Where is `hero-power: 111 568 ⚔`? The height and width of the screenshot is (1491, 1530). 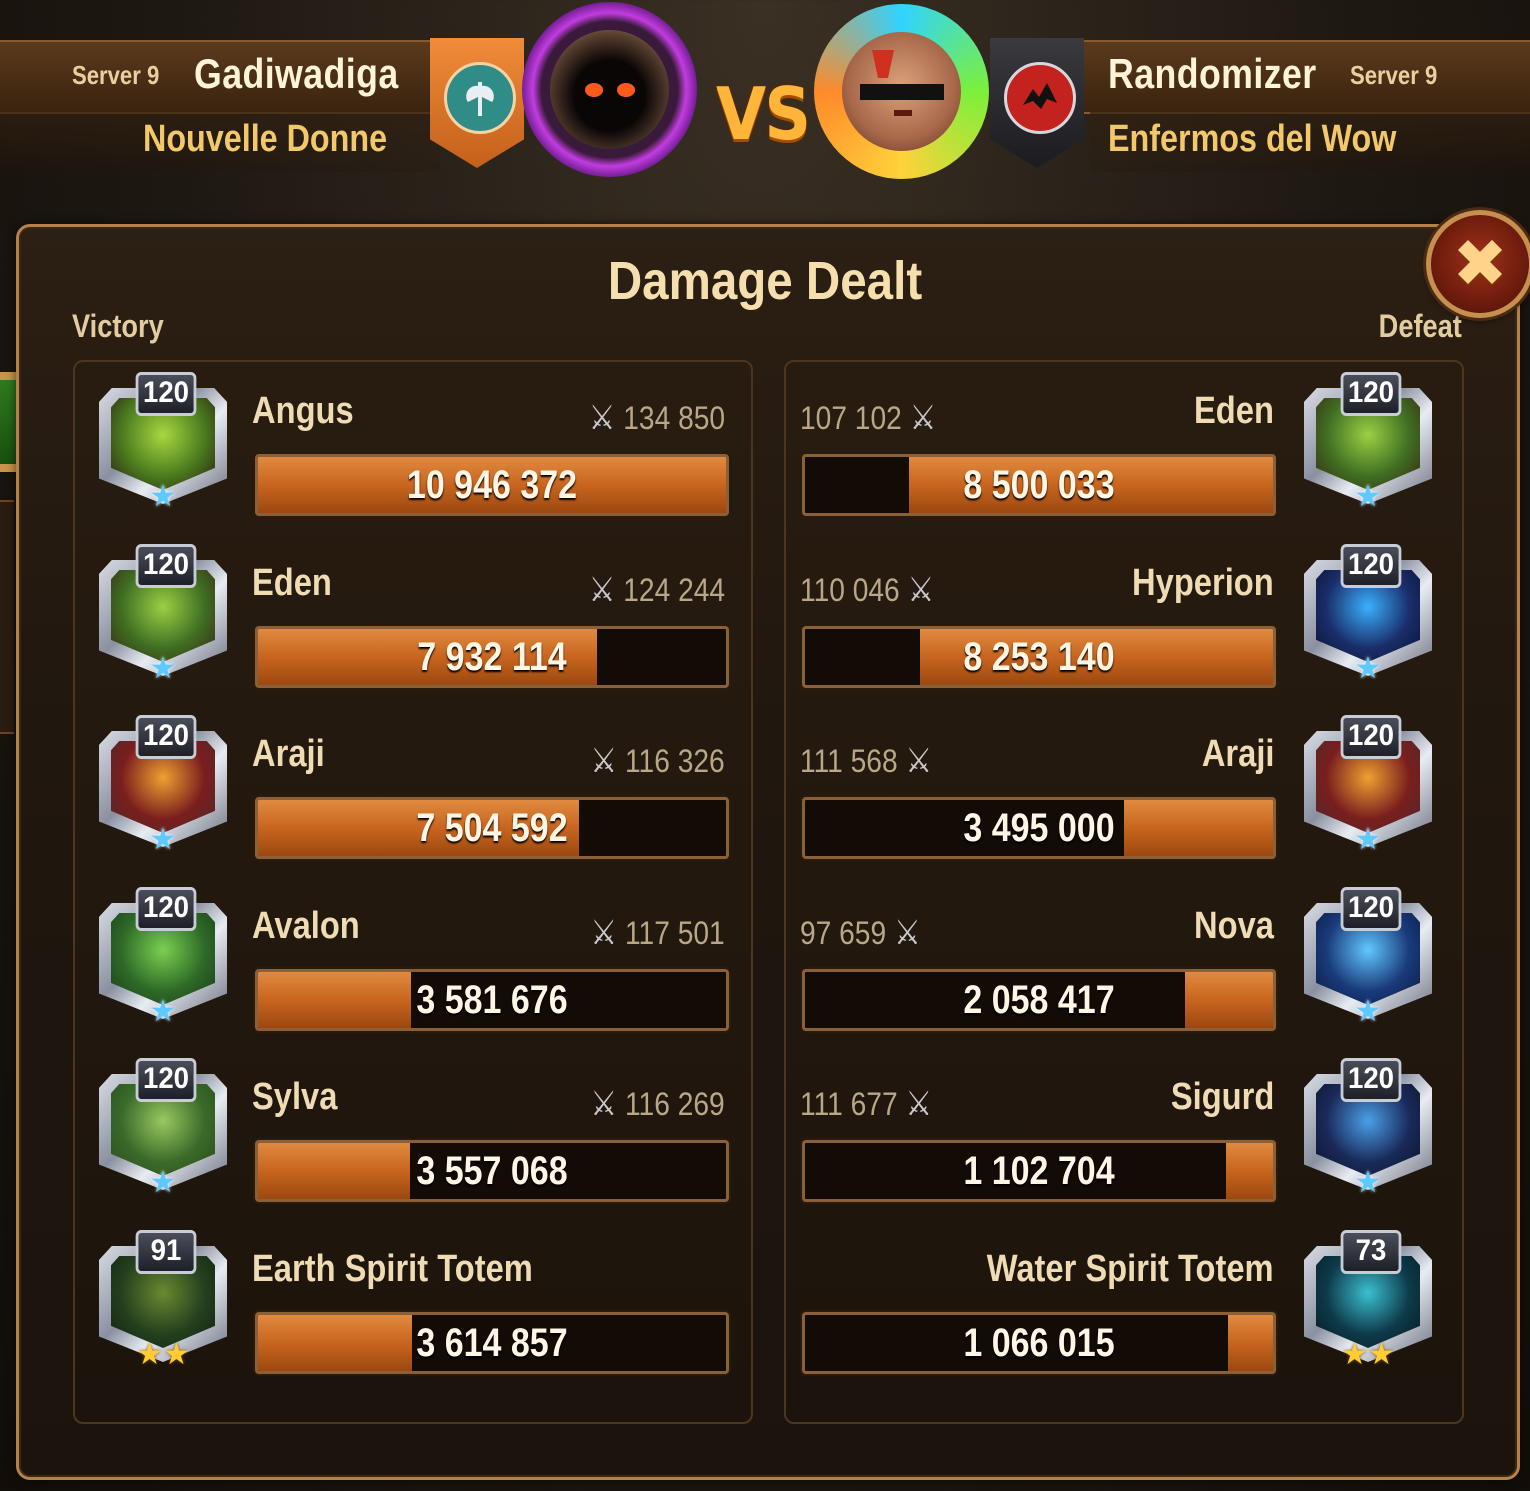
hero-power: 111 568 ⚔ is located at coordinates (866, 761).